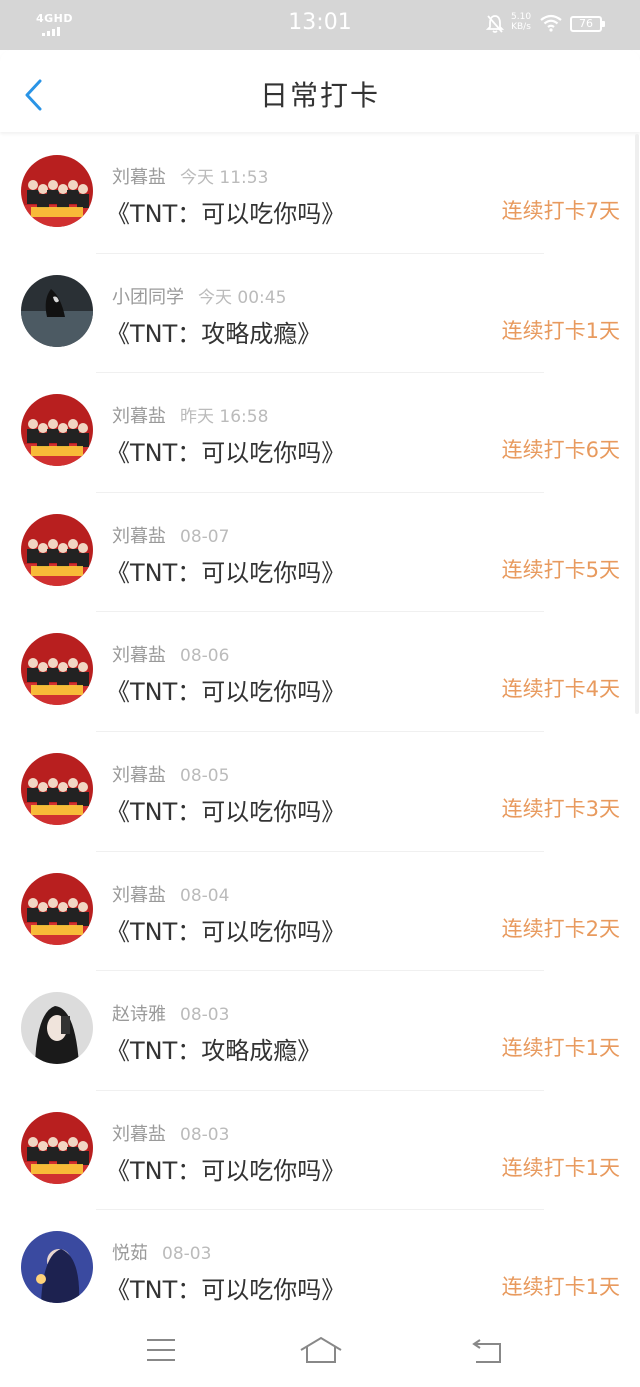  Describe the element at coordinates (205, 536) in the screenshot. I see `entry-time: 08-07` at that location.